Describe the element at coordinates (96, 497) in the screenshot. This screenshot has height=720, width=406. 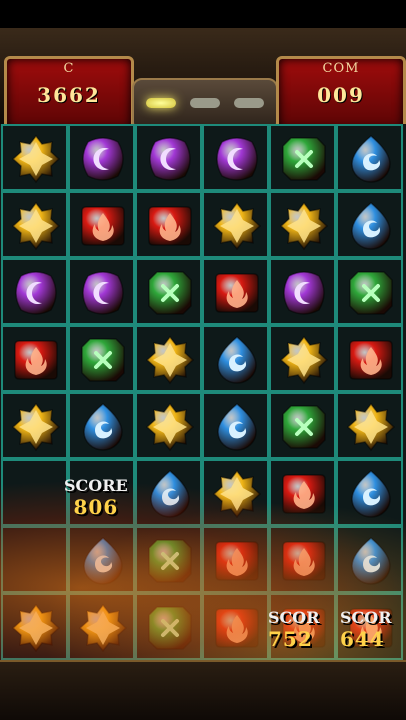
I see `score-popup: SCORE 806` at that location.